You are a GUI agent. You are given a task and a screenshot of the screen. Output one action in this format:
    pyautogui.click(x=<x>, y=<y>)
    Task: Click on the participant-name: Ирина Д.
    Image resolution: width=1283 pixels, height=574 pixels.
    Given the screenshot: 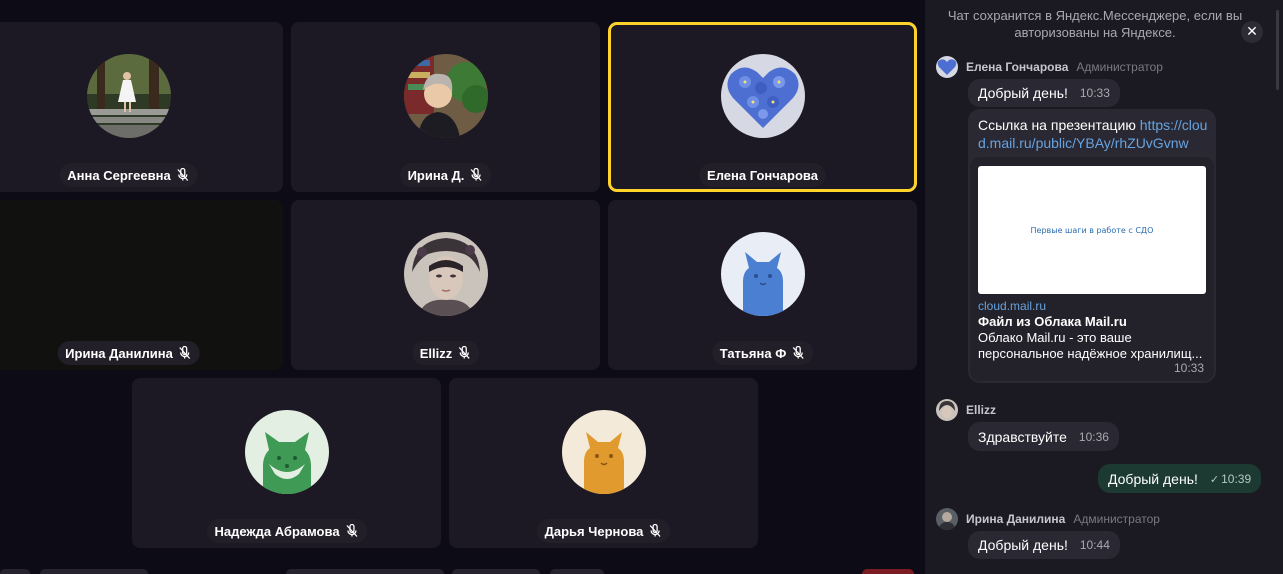 What is the action you would take?
    pyautogui.click(x=436, y=175)
    